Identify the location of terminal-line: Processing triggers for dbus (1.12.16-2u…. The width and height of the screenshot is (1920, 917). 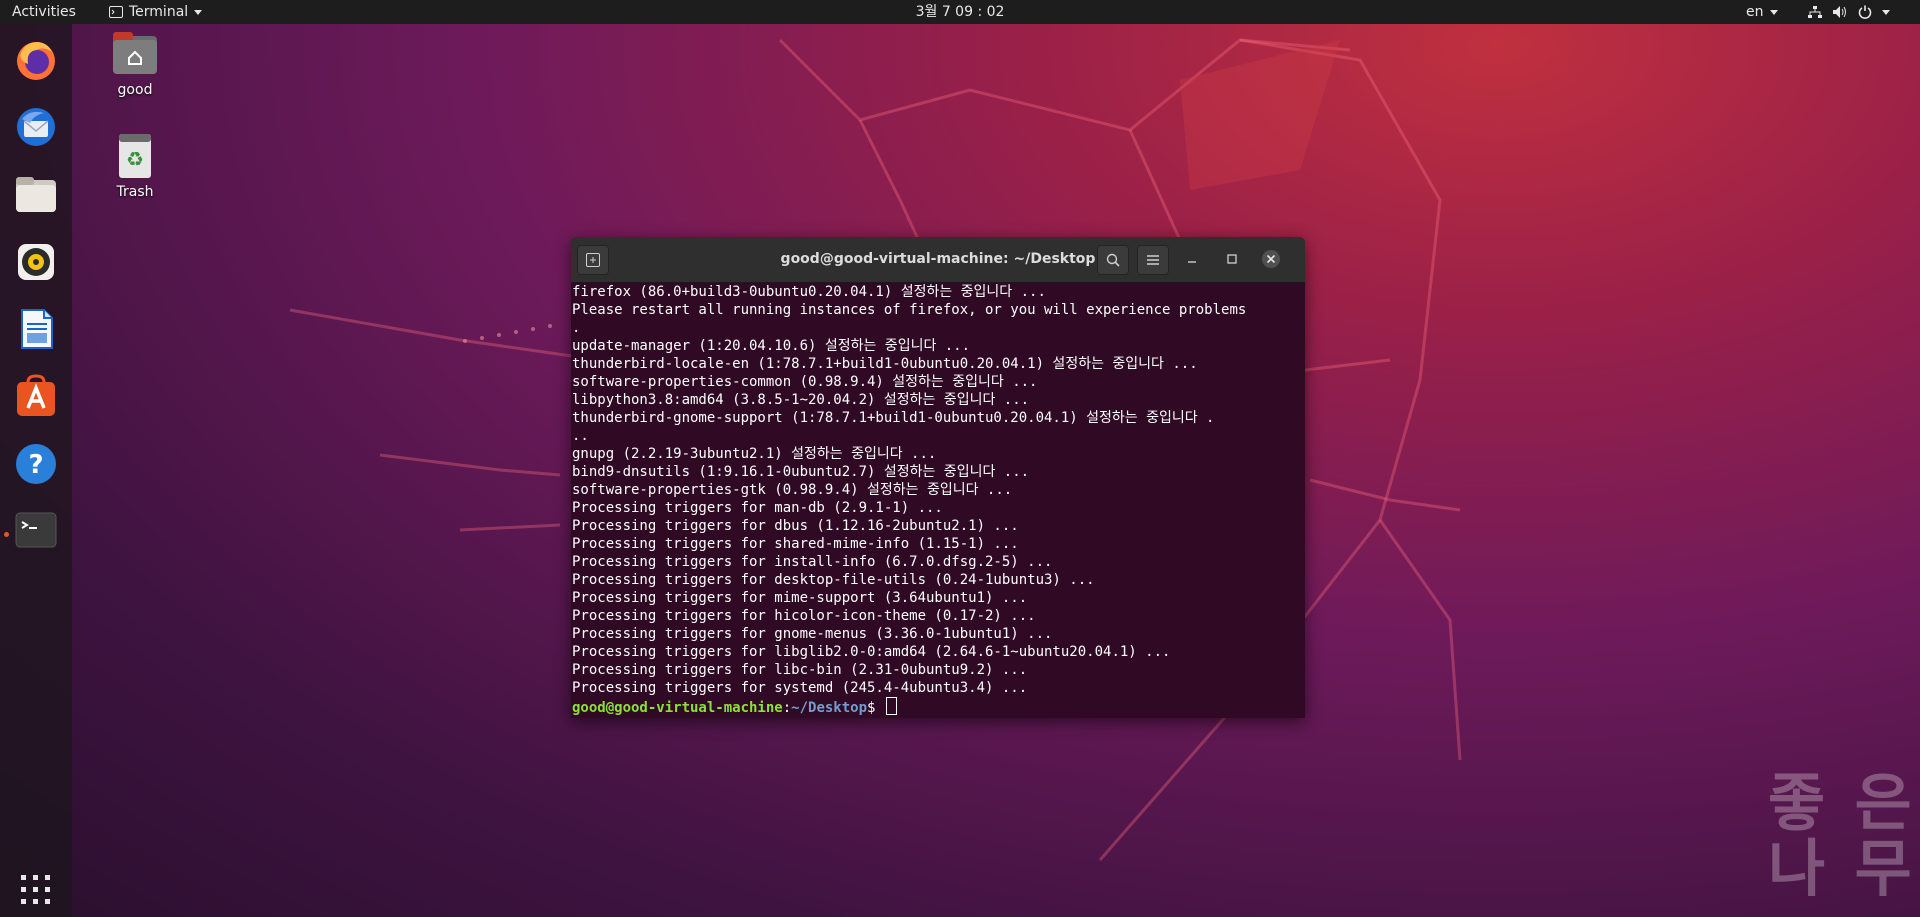
(795, 526).